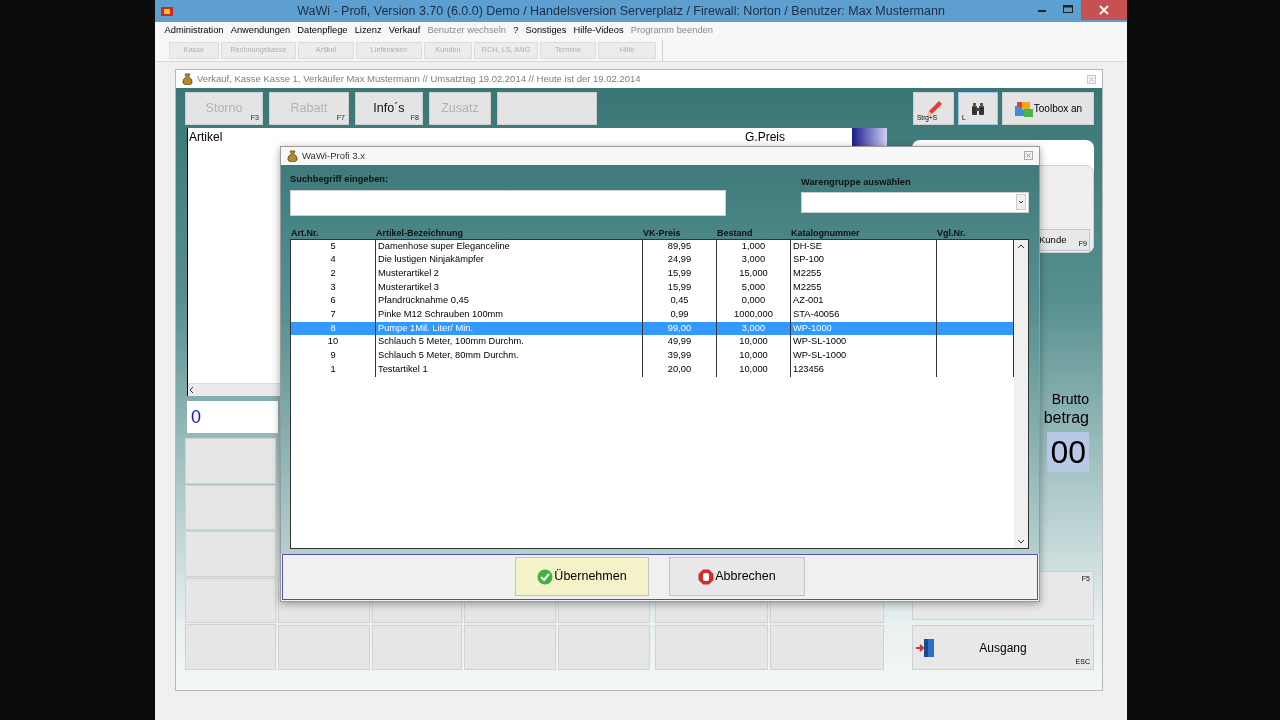 This screenshot has width=1280, height=720. What do you see at coordinates (864, 260) in the screenshot?
I see `table-cell: SP-100` at bounding box center [864, 260].